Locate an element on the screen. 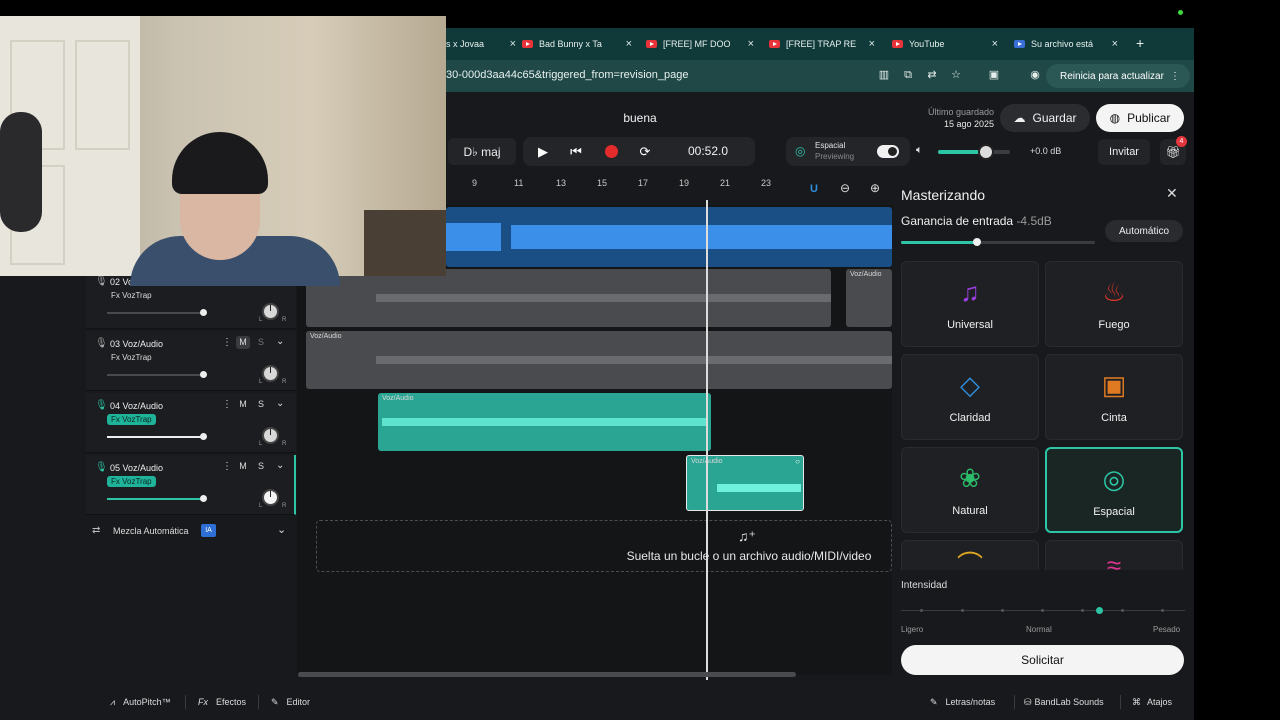 This screenshot has width=1280, height=720. audio-clip-selected: Voz/Audio ○ is located at coordinates (745, 483).